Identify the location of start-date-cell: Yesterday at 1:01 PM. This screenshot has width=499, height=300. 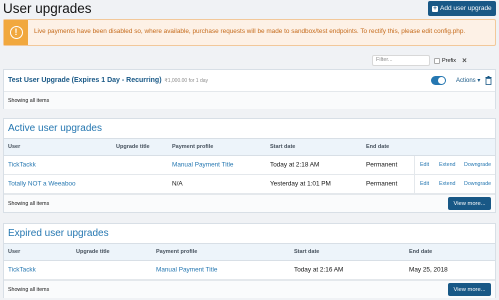
(300, 184).